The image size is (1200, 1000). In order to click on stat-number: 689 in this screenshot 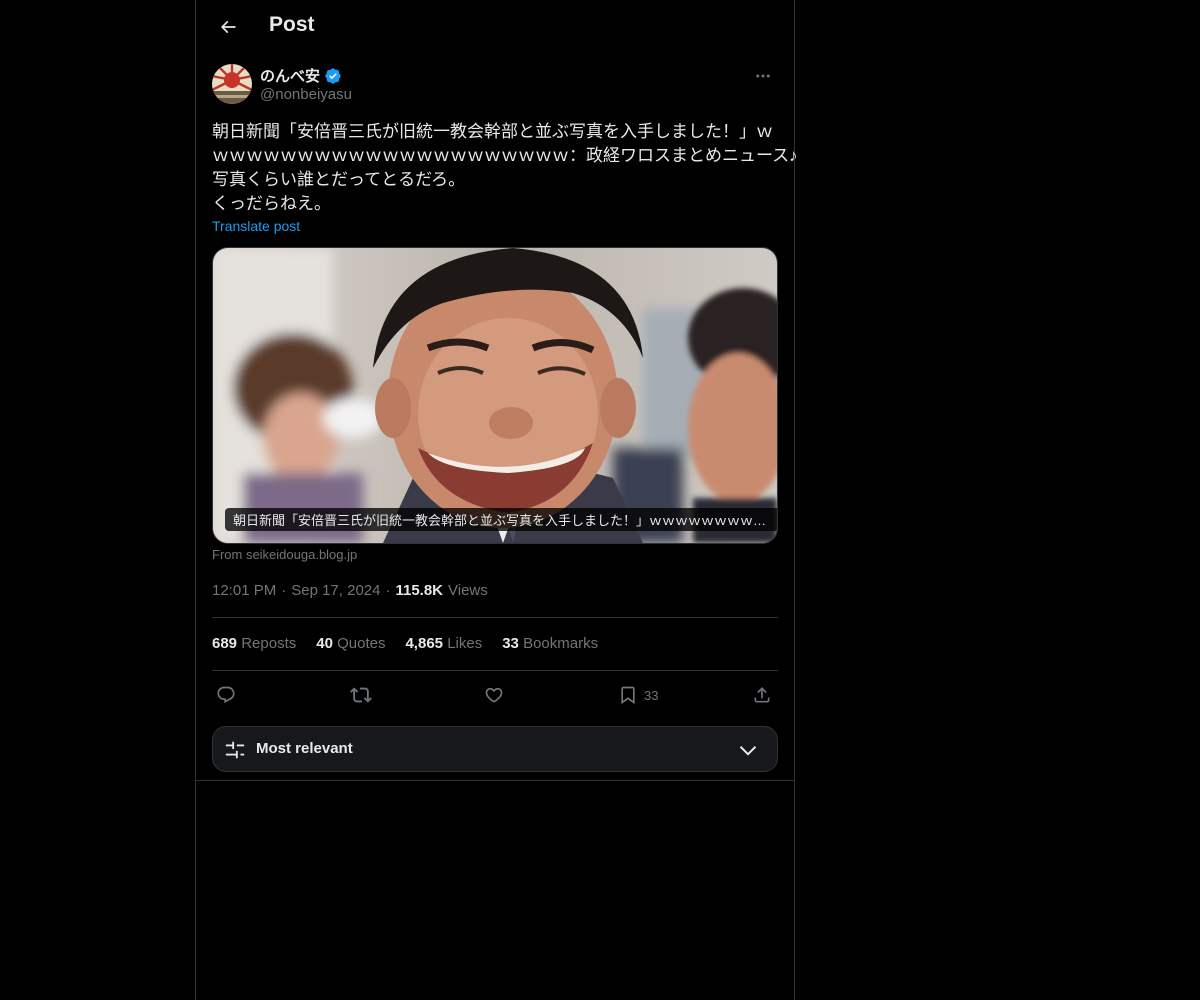, I will do `click(225, 643)`.